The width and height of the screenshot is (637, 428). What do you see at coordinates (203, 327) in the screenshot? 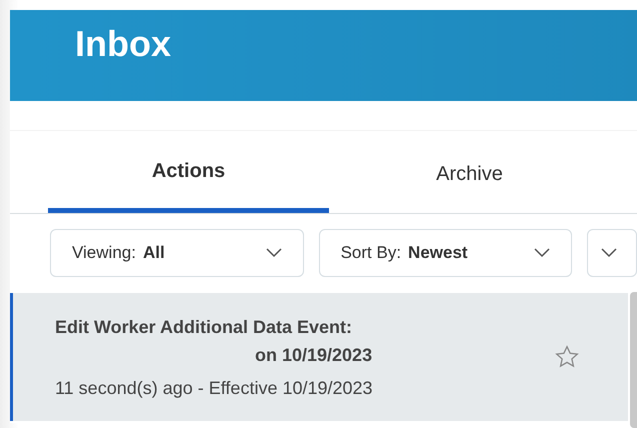
I see `item-title: Edit Worker Additional Data Event:` at bounding box center [203, 327].